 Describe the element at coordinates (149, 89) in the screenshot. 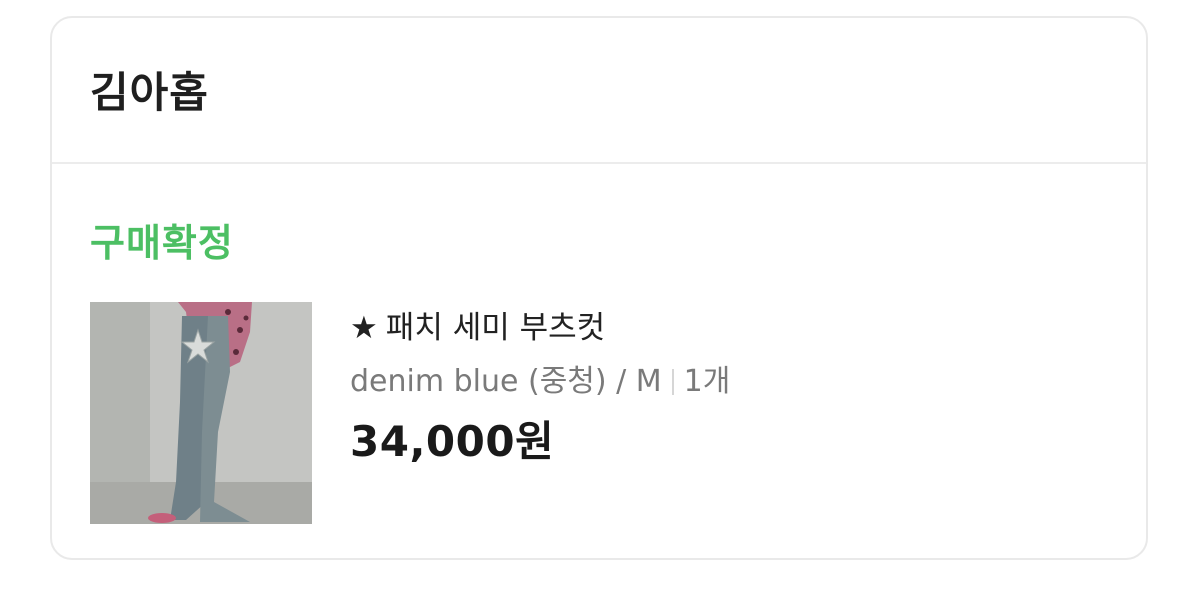

I see `store-name: 김아홉` at that location.